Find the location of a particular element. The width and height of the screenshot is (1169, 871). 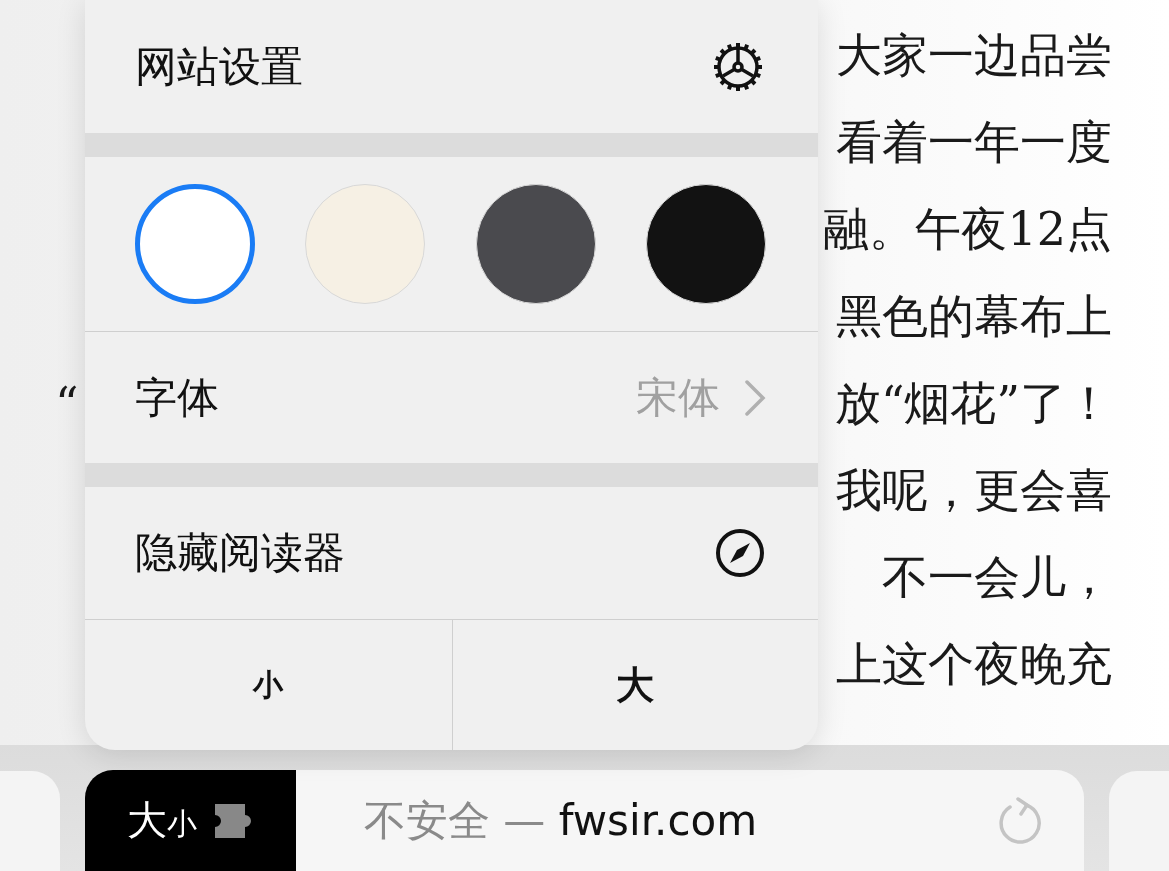

address-bar: 大小 不安全 — fwsir.com is located at coordinates (584, 820).